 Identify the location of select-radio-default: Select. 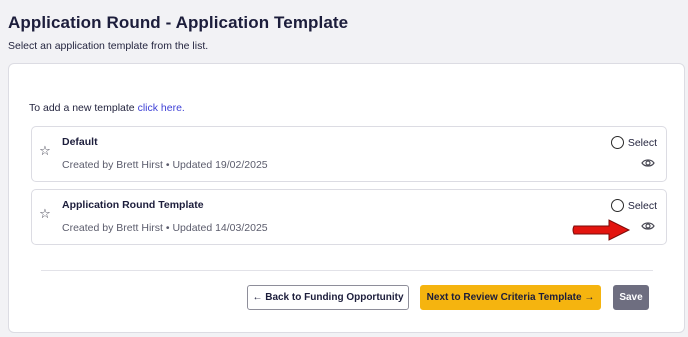
(633, 142).